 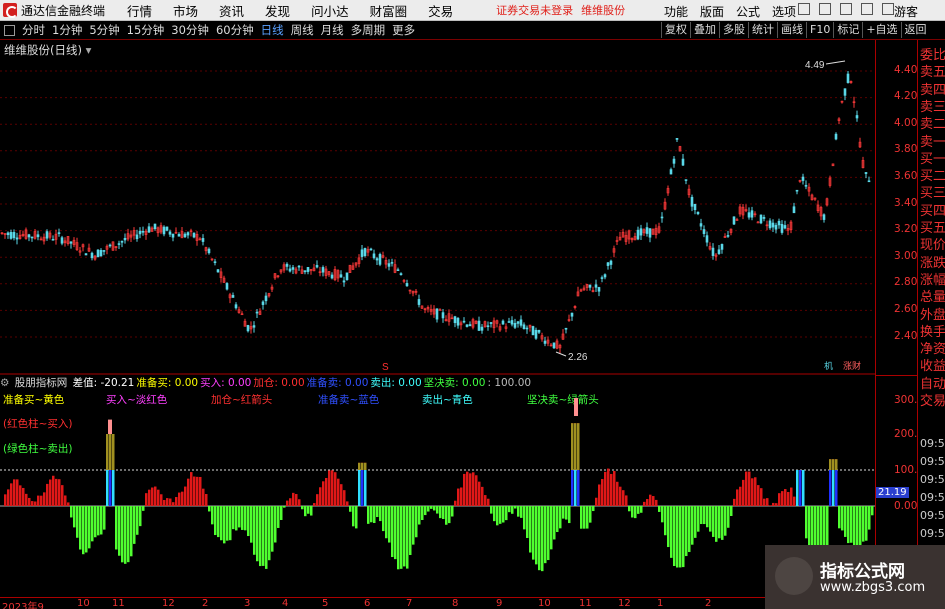 I want to click on button-f10: F10, so click(x=819, y=30).